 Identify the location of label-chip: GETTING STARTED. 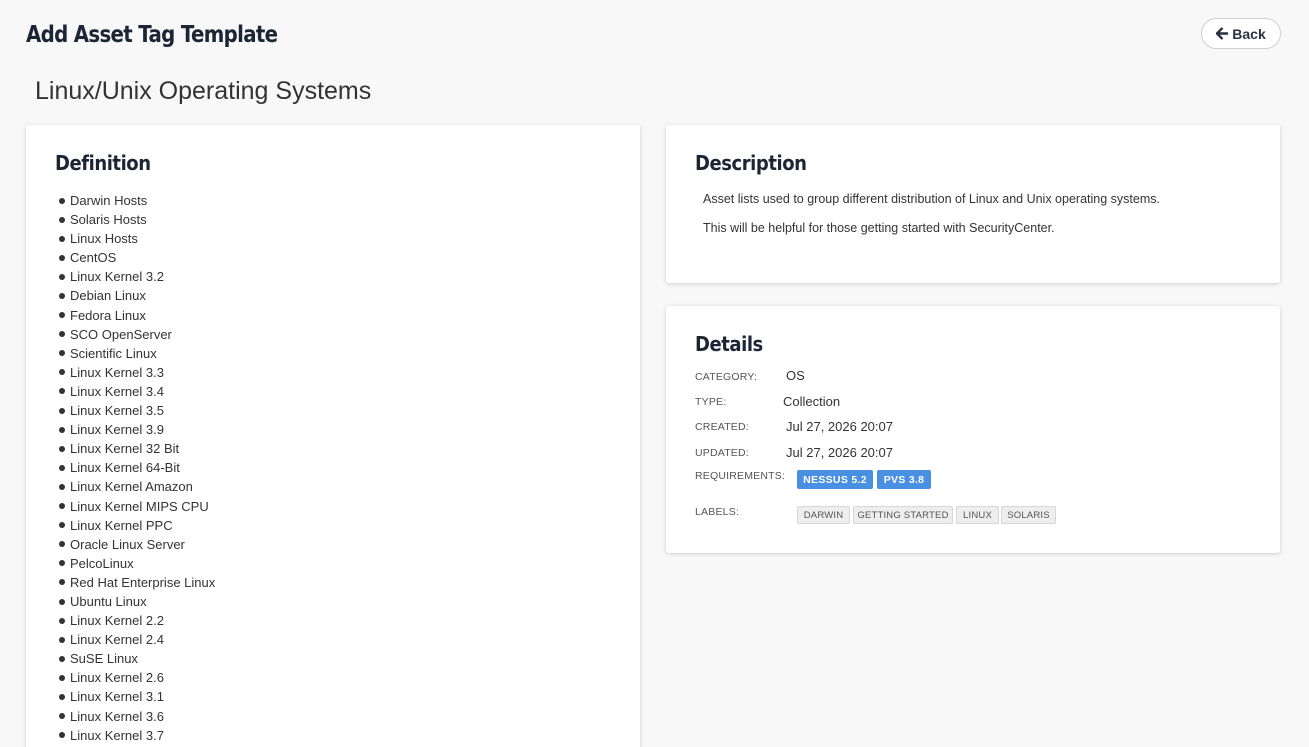
(903, 515).